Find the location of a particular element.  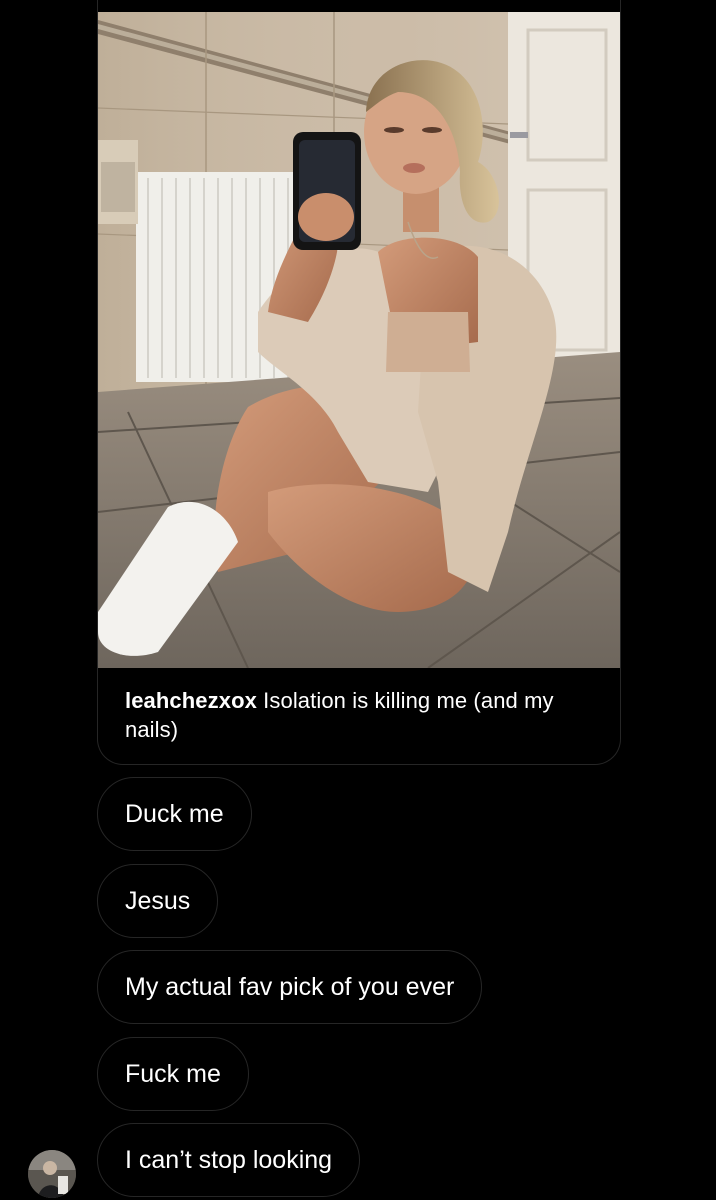

message-text: Duck me is located at coordinates (174, 813).